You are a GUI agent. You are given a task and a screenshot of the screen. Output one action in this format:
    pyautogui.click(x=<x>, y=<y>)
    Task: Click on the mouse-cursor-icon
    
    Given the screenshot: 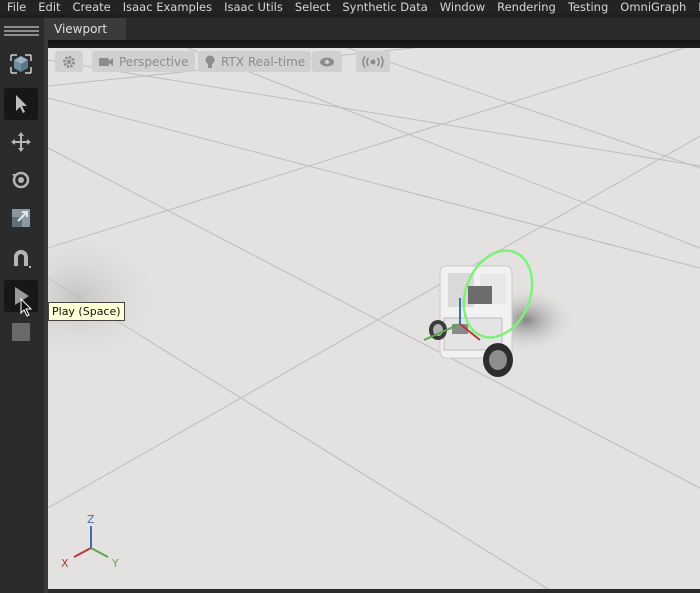 What is the action you would take?
    pyautogui.click(x=26, y=307)
    